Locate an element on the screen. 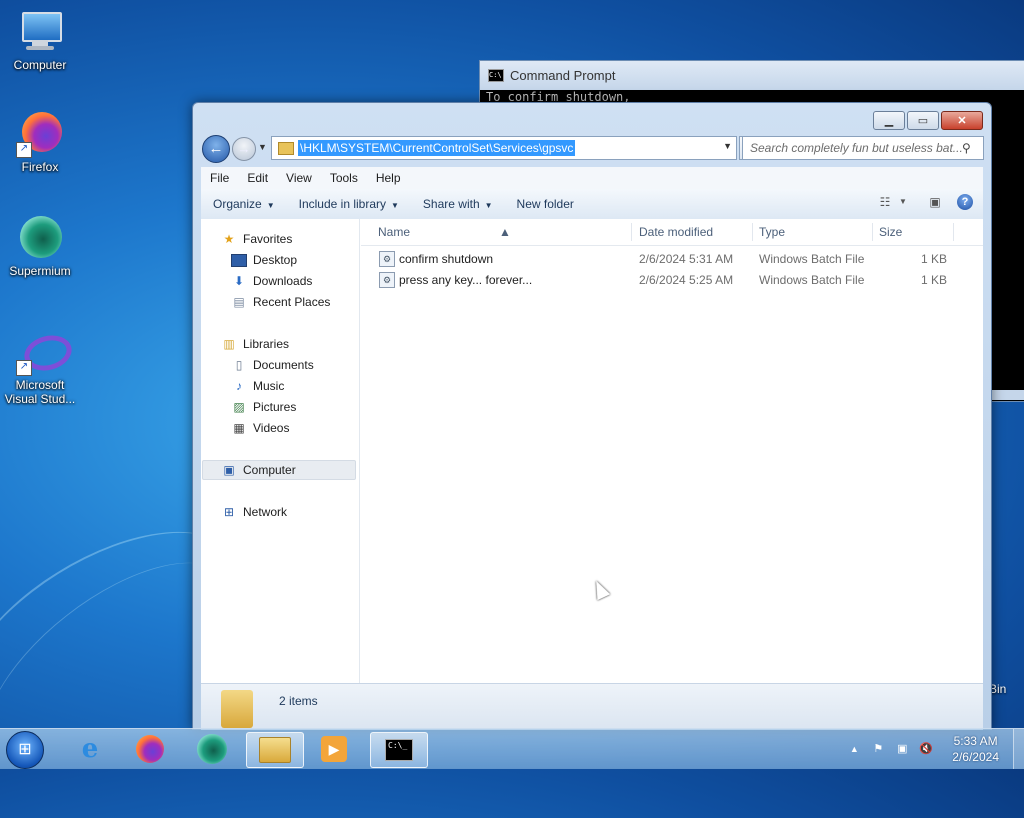 This screenshot has height=818, width=1024. volume-muted-icon: 🔇 is located at coordinates (926, 749).